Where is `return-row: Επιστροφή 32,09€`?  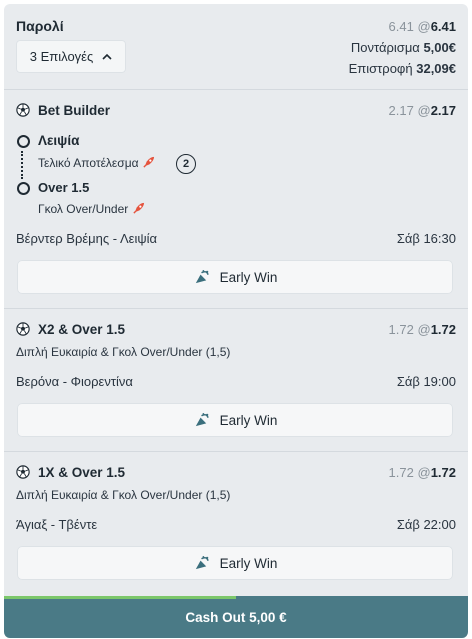
return-row: Επιστροφή 32,09€ is located at coordinates (402, 68).